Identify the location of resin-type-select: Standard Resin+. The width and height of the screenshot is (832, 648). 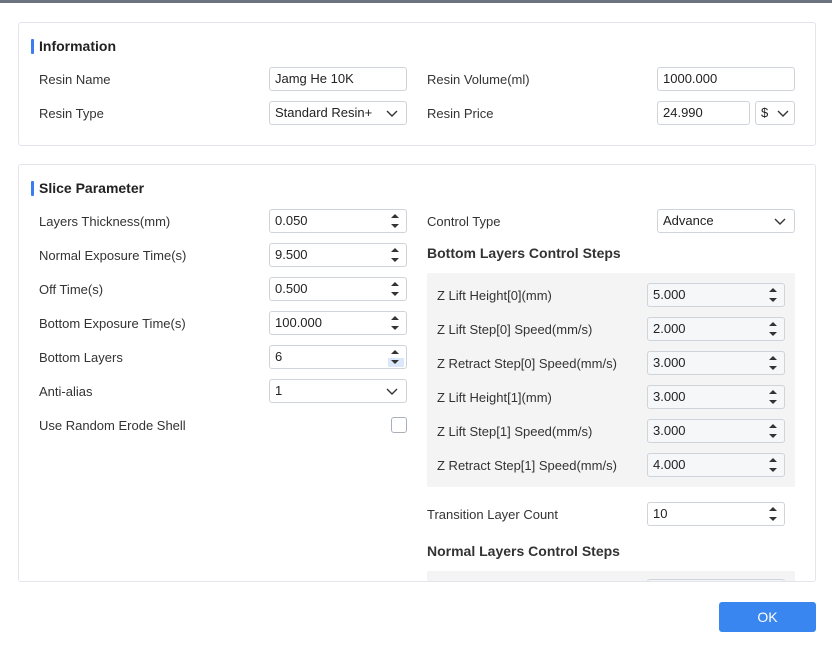
(338, 113).